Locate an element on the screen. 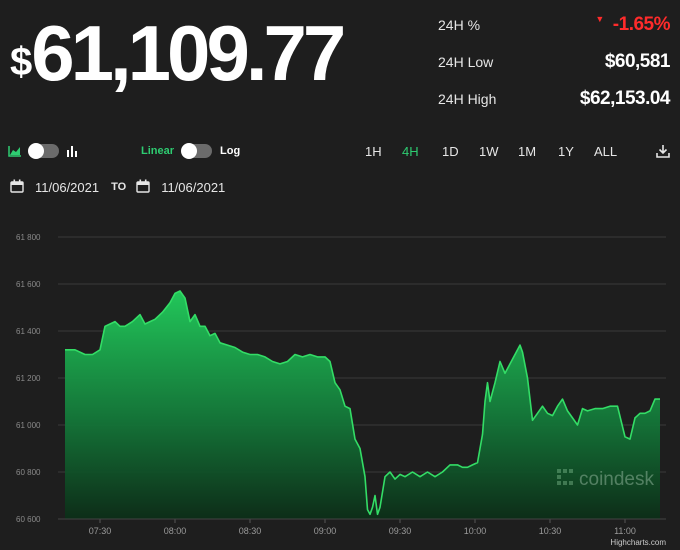  watermark-text: coindesk is located at coordinates (616, 479).